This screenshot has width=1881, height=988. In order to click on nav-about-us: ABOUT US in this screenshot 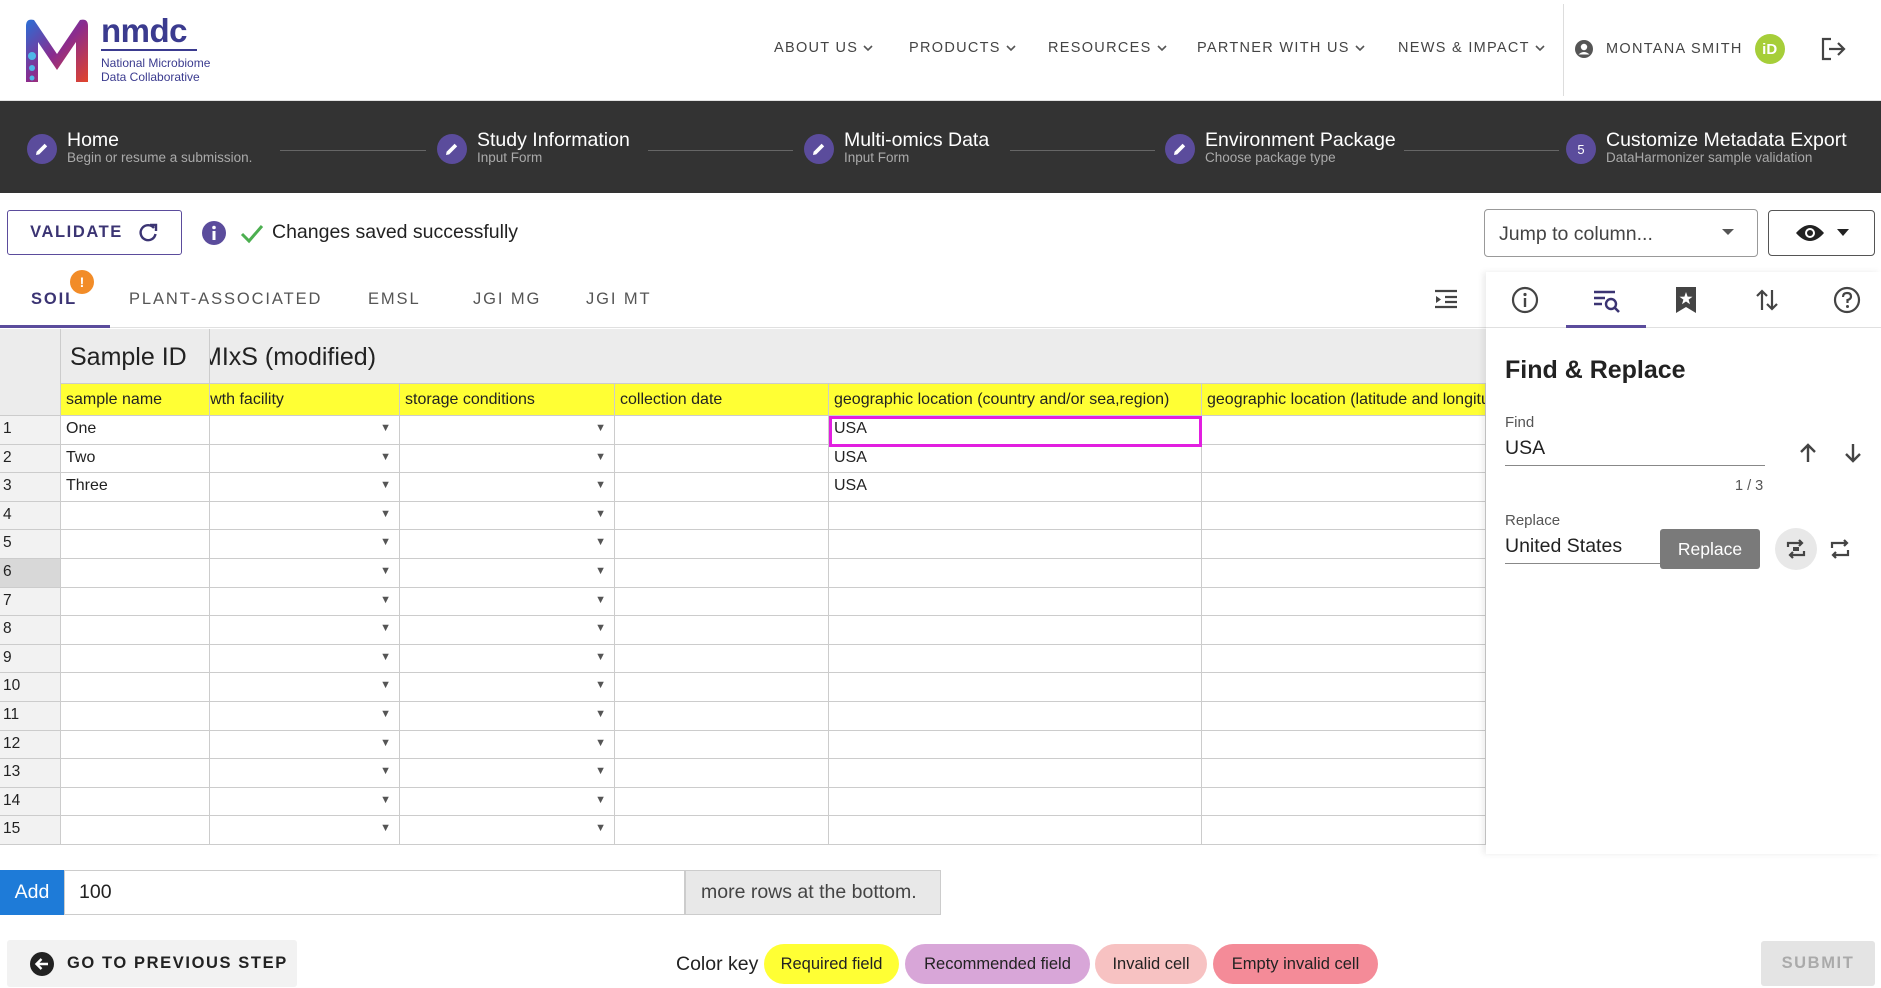, I will do `click(823, 48)`.